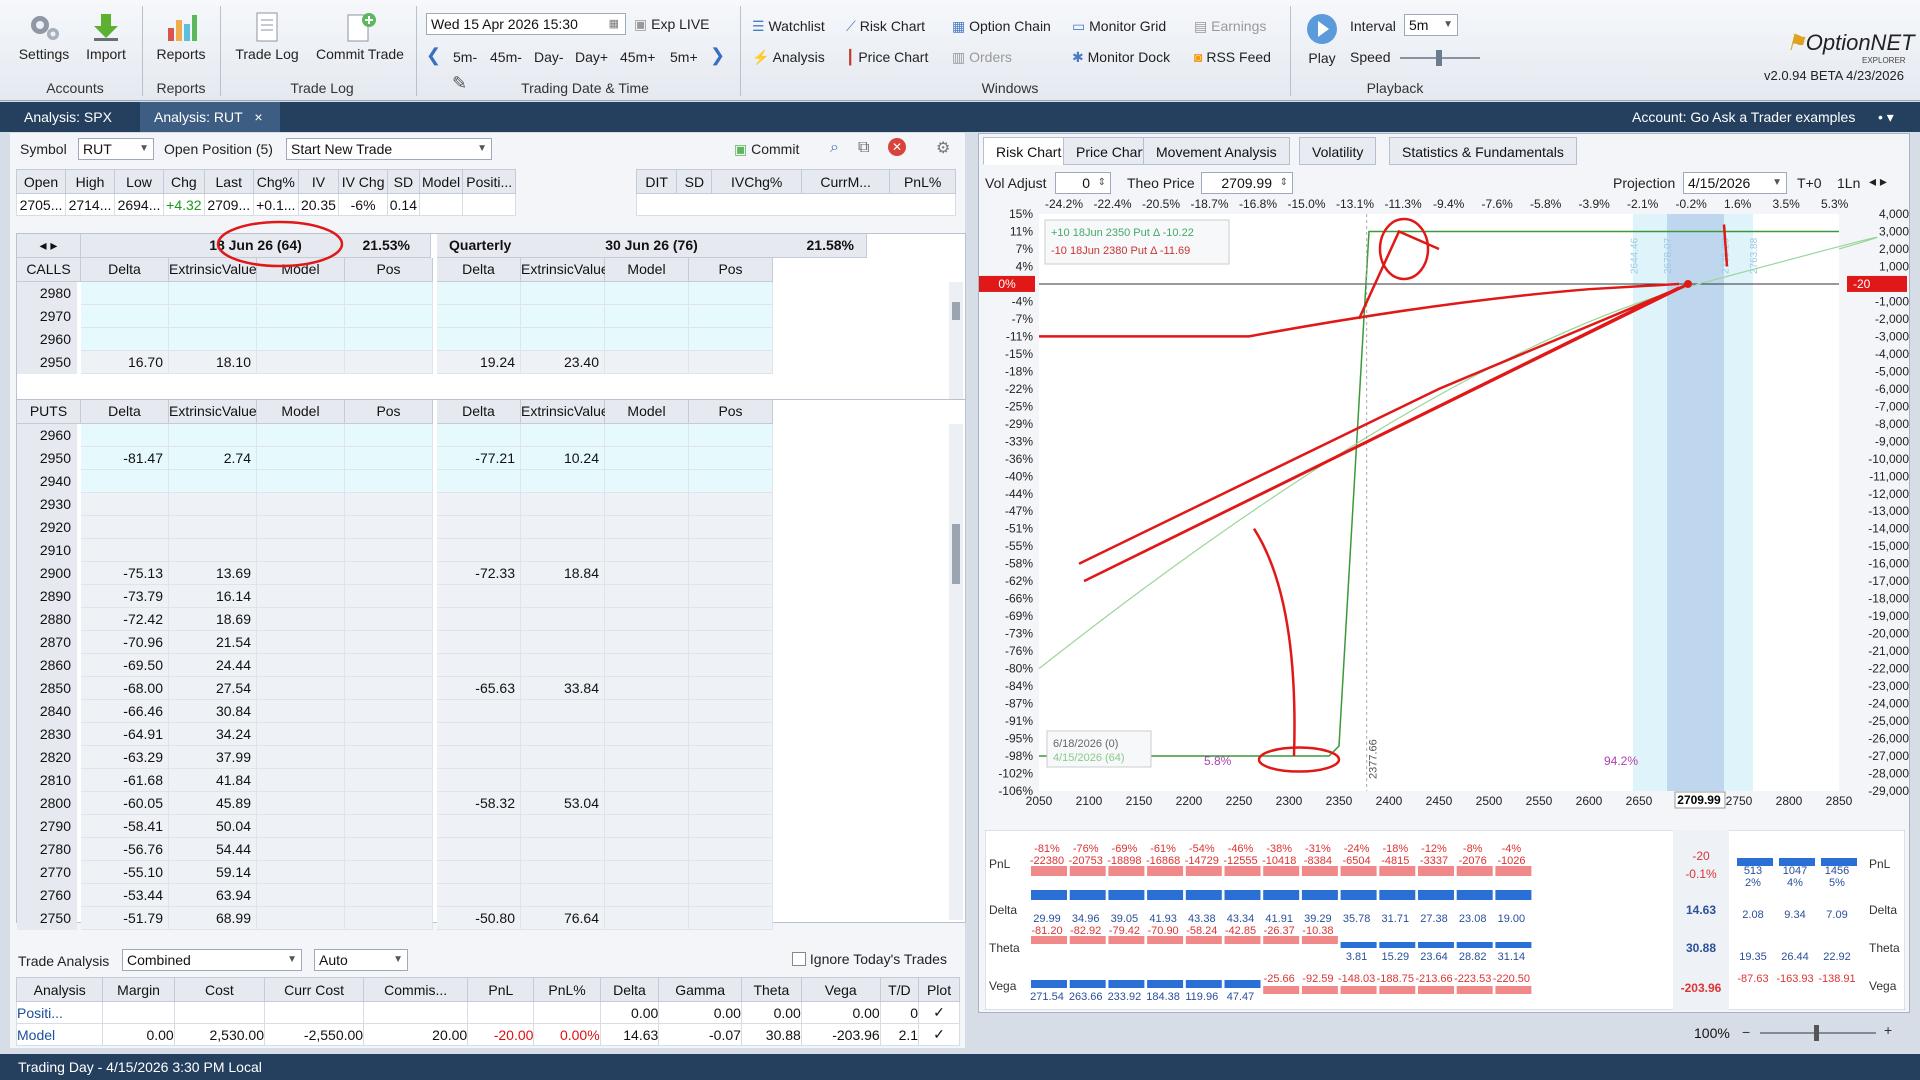 The height and width of the screenshot is (1080, 1920). What do you see at coordinates (956, 554) in the screenshot?
I see `scroll-thumb` at bounding box center [956, 554].